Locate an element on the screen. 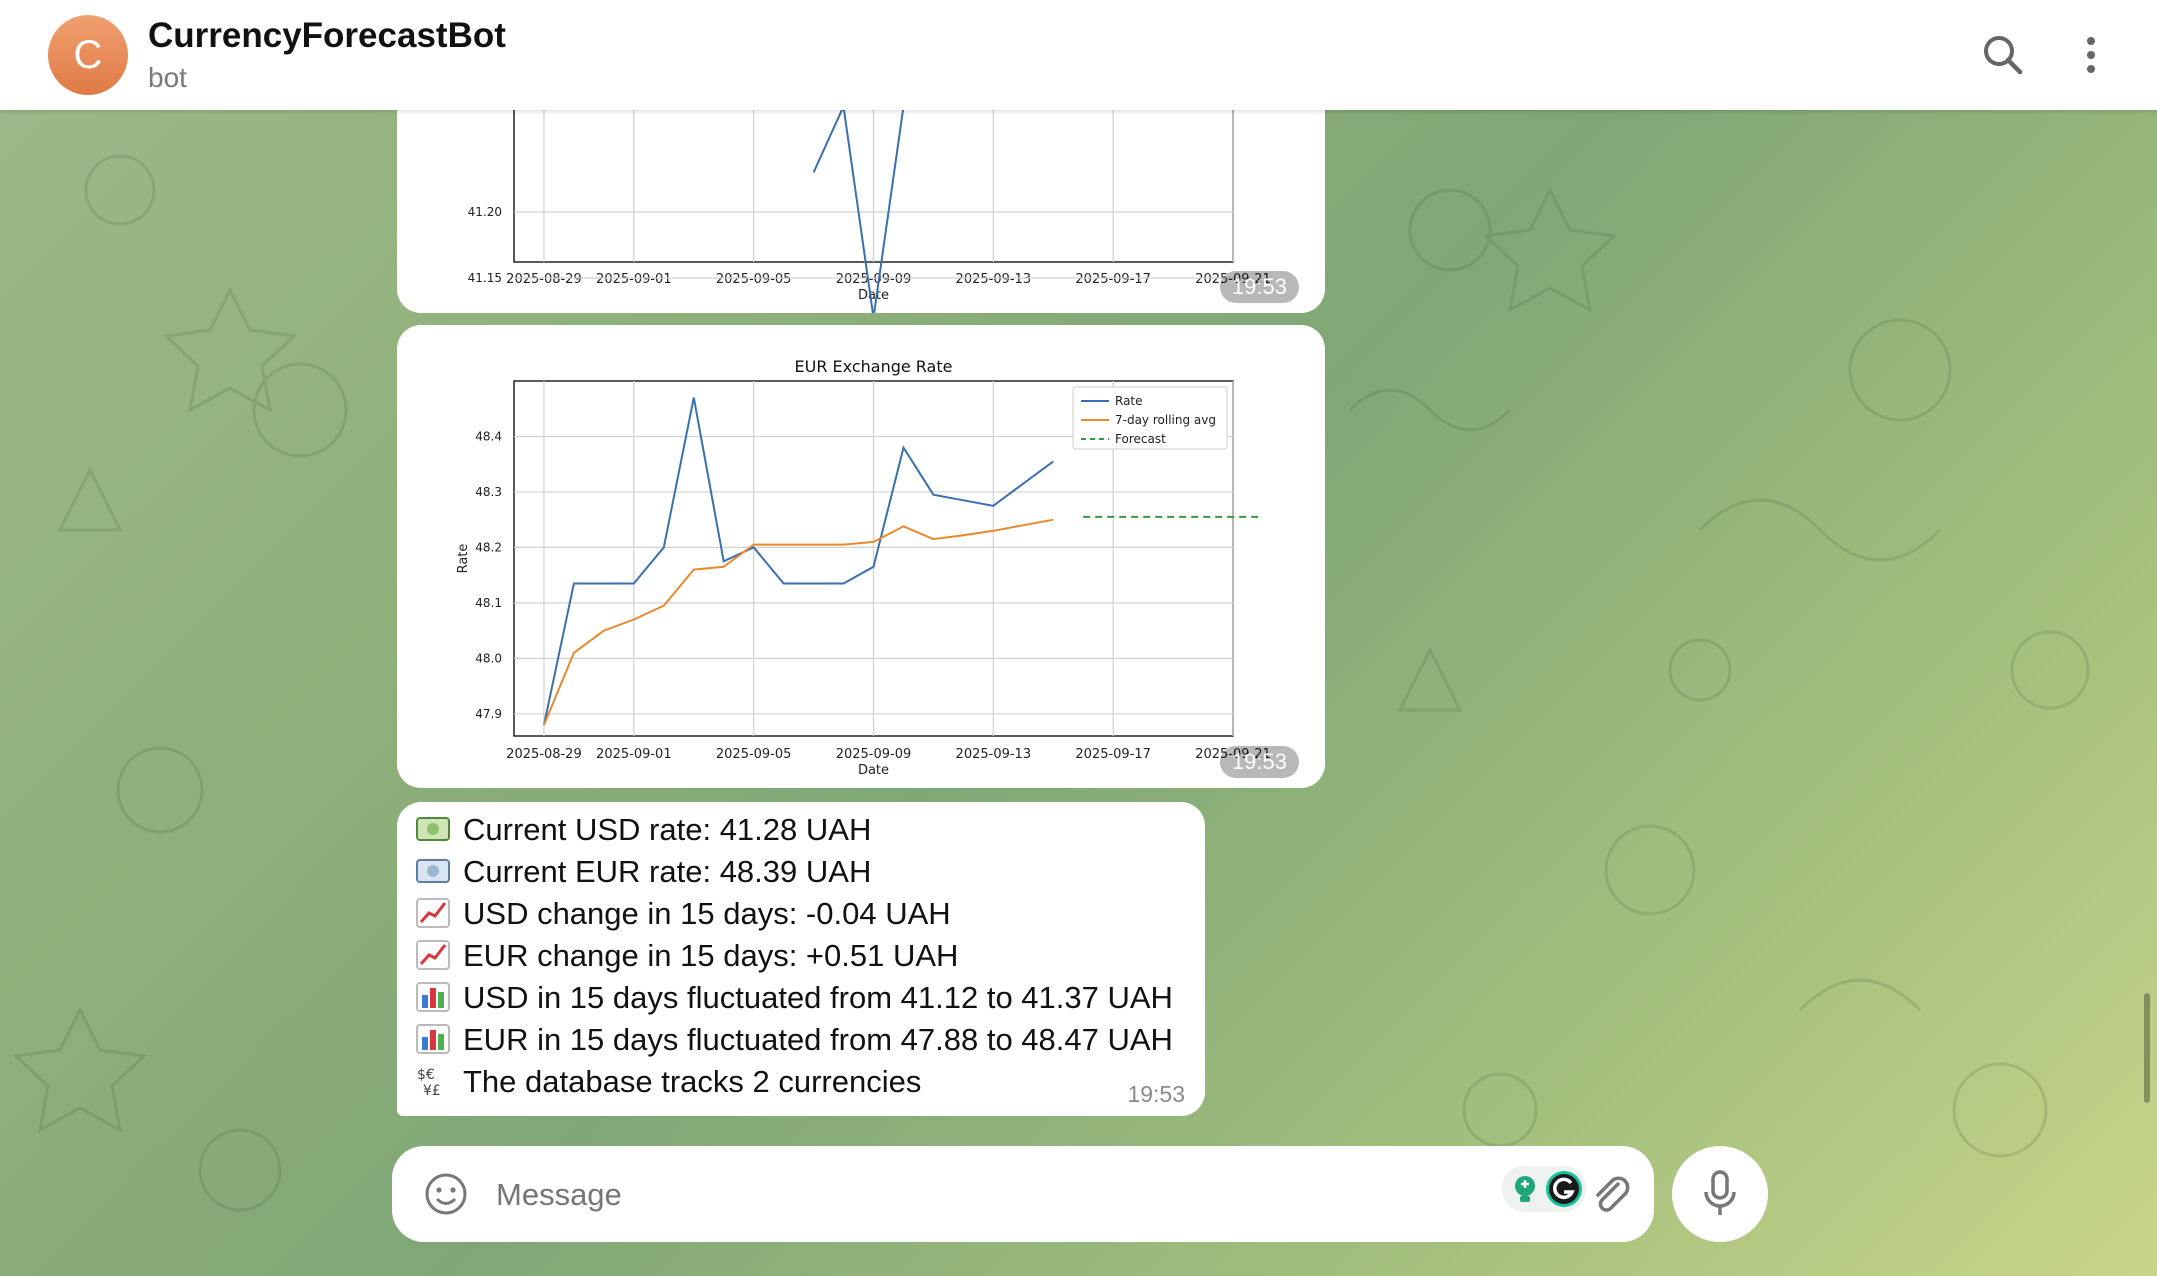 The image size is (2157, 1276). chat-title: CurrencyForecastBot is located at coordinates (327, 36).